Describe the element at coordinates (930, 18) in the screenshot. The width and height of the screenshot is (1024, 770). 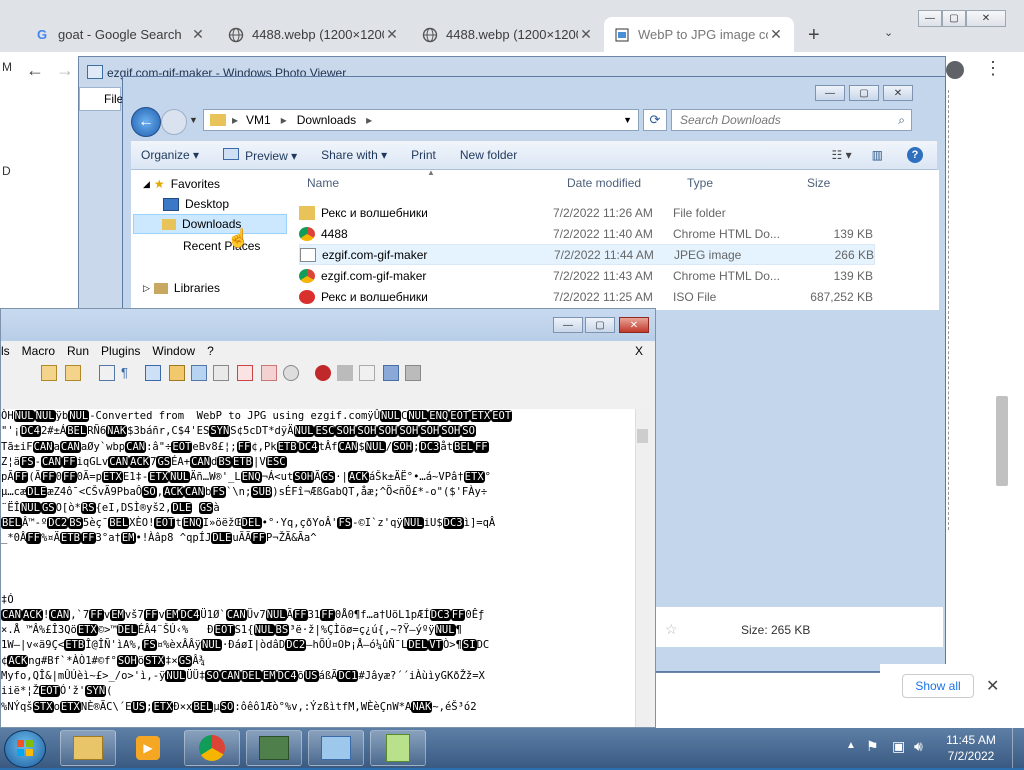
I see `chrome-minimize-button: —` at that location.